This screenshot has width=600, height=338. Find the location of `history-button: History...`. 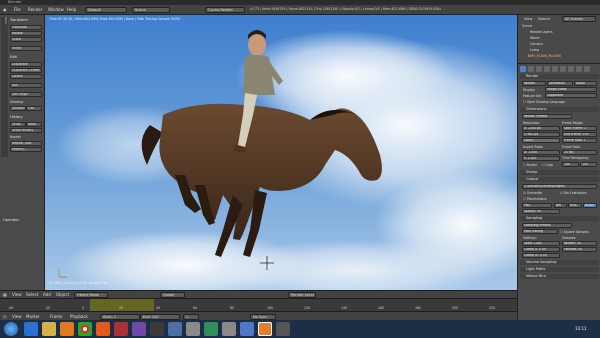

history-button: History... is located at coordinates (26, 149).